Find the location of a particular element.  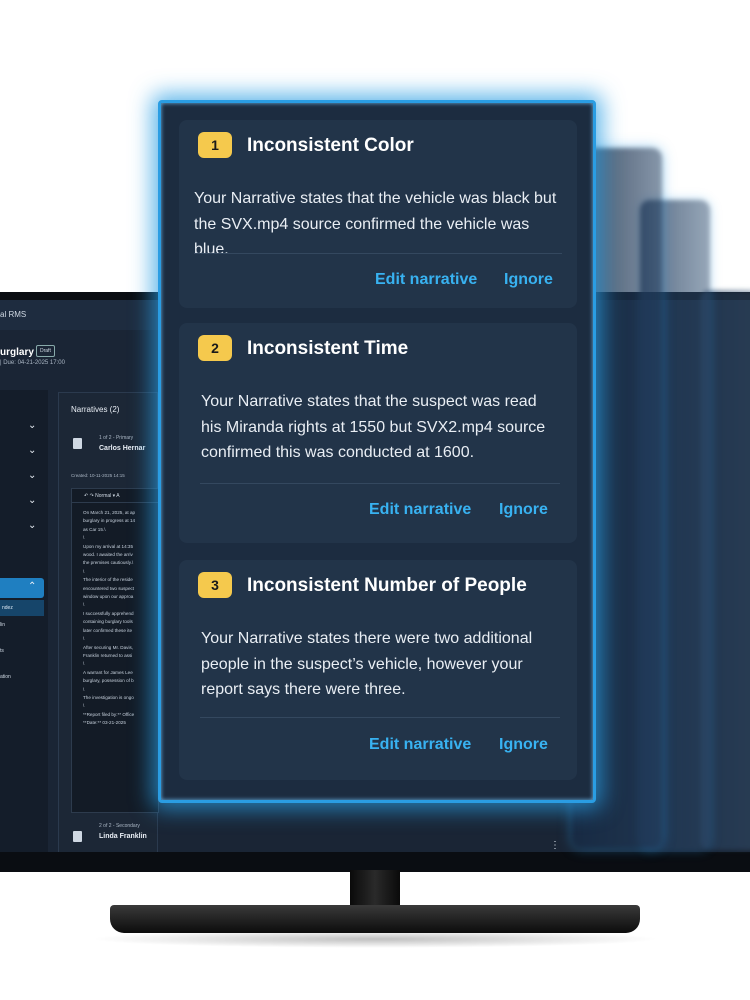

app-title: al RMS is located at coordinates (13, 314).